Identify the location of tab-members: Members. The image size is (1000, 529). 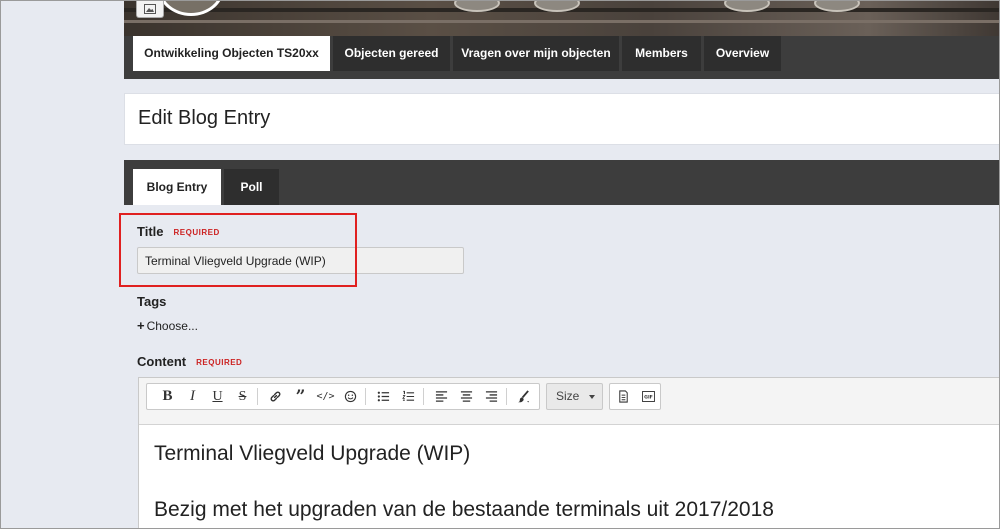
(661, 53).